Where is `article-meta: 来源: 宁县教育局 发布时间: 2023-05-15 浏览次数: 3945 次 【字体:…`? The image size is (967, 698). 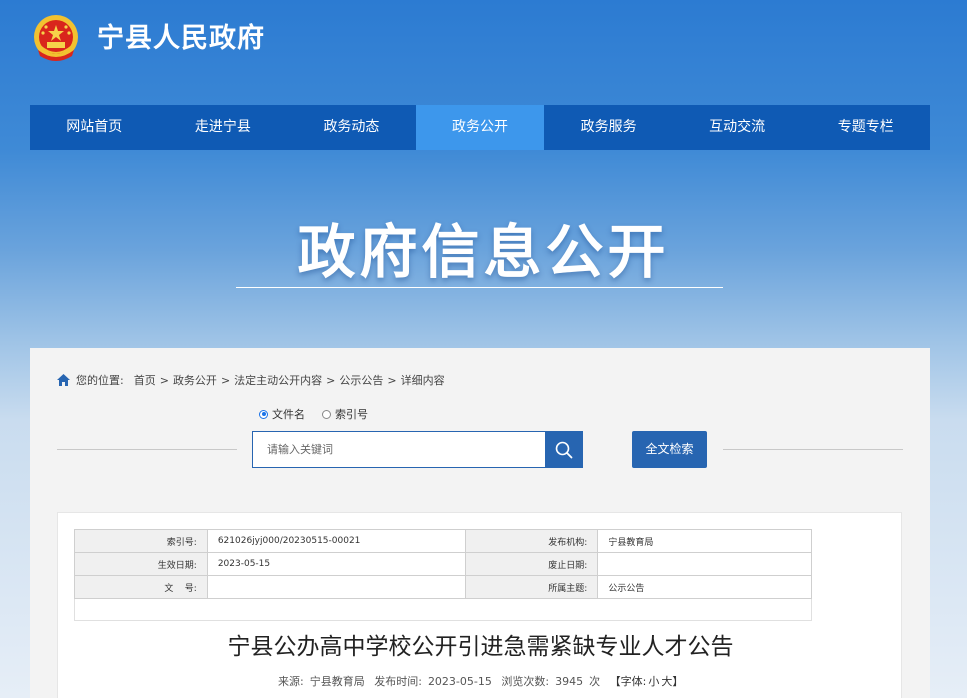 article-meta: 来源: 宁县教育局 发布时间: 2023-05-15 浏览次数: 3945 次 【字体:… is located at coordinates (483, 681).